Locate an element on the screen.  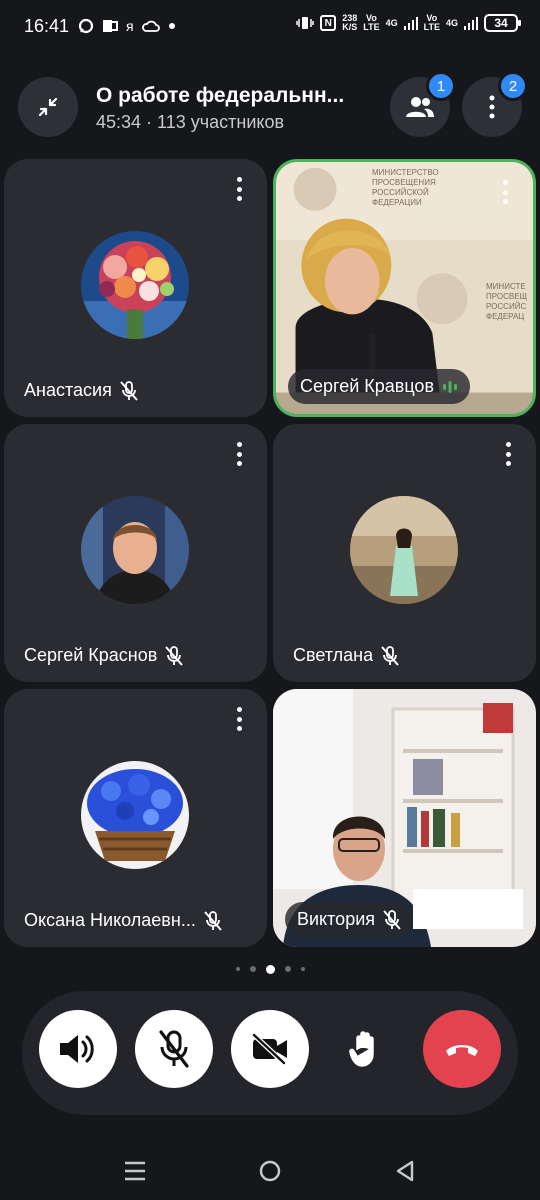
woman-avatar-image is located at coordinates (404, 550).